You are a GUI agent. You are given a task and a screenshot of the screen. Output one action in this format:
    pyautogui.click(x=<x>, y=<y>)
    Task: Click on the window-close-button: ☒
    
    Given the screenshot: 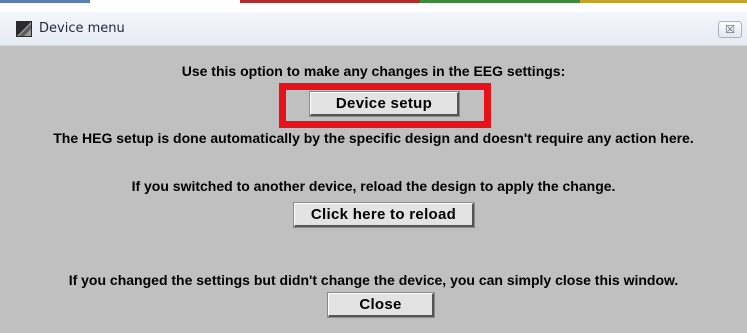 What is the action you would take?
    pyautogui.click(x=730, y=29)
    